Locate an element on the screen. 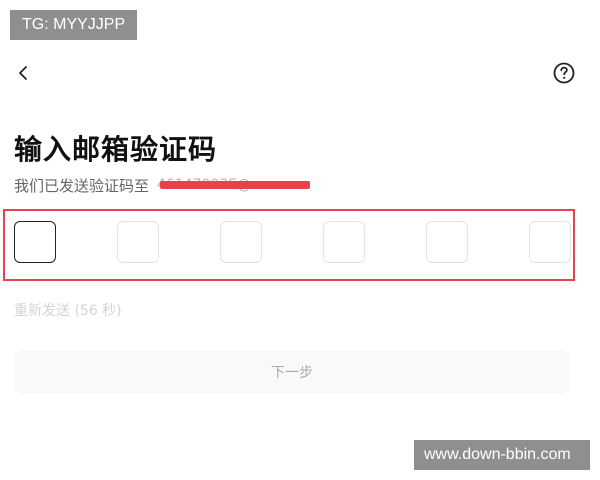 This screenshot has width=600, height=480. next-step-button: 下一步 is located at coordinates (292, 372).